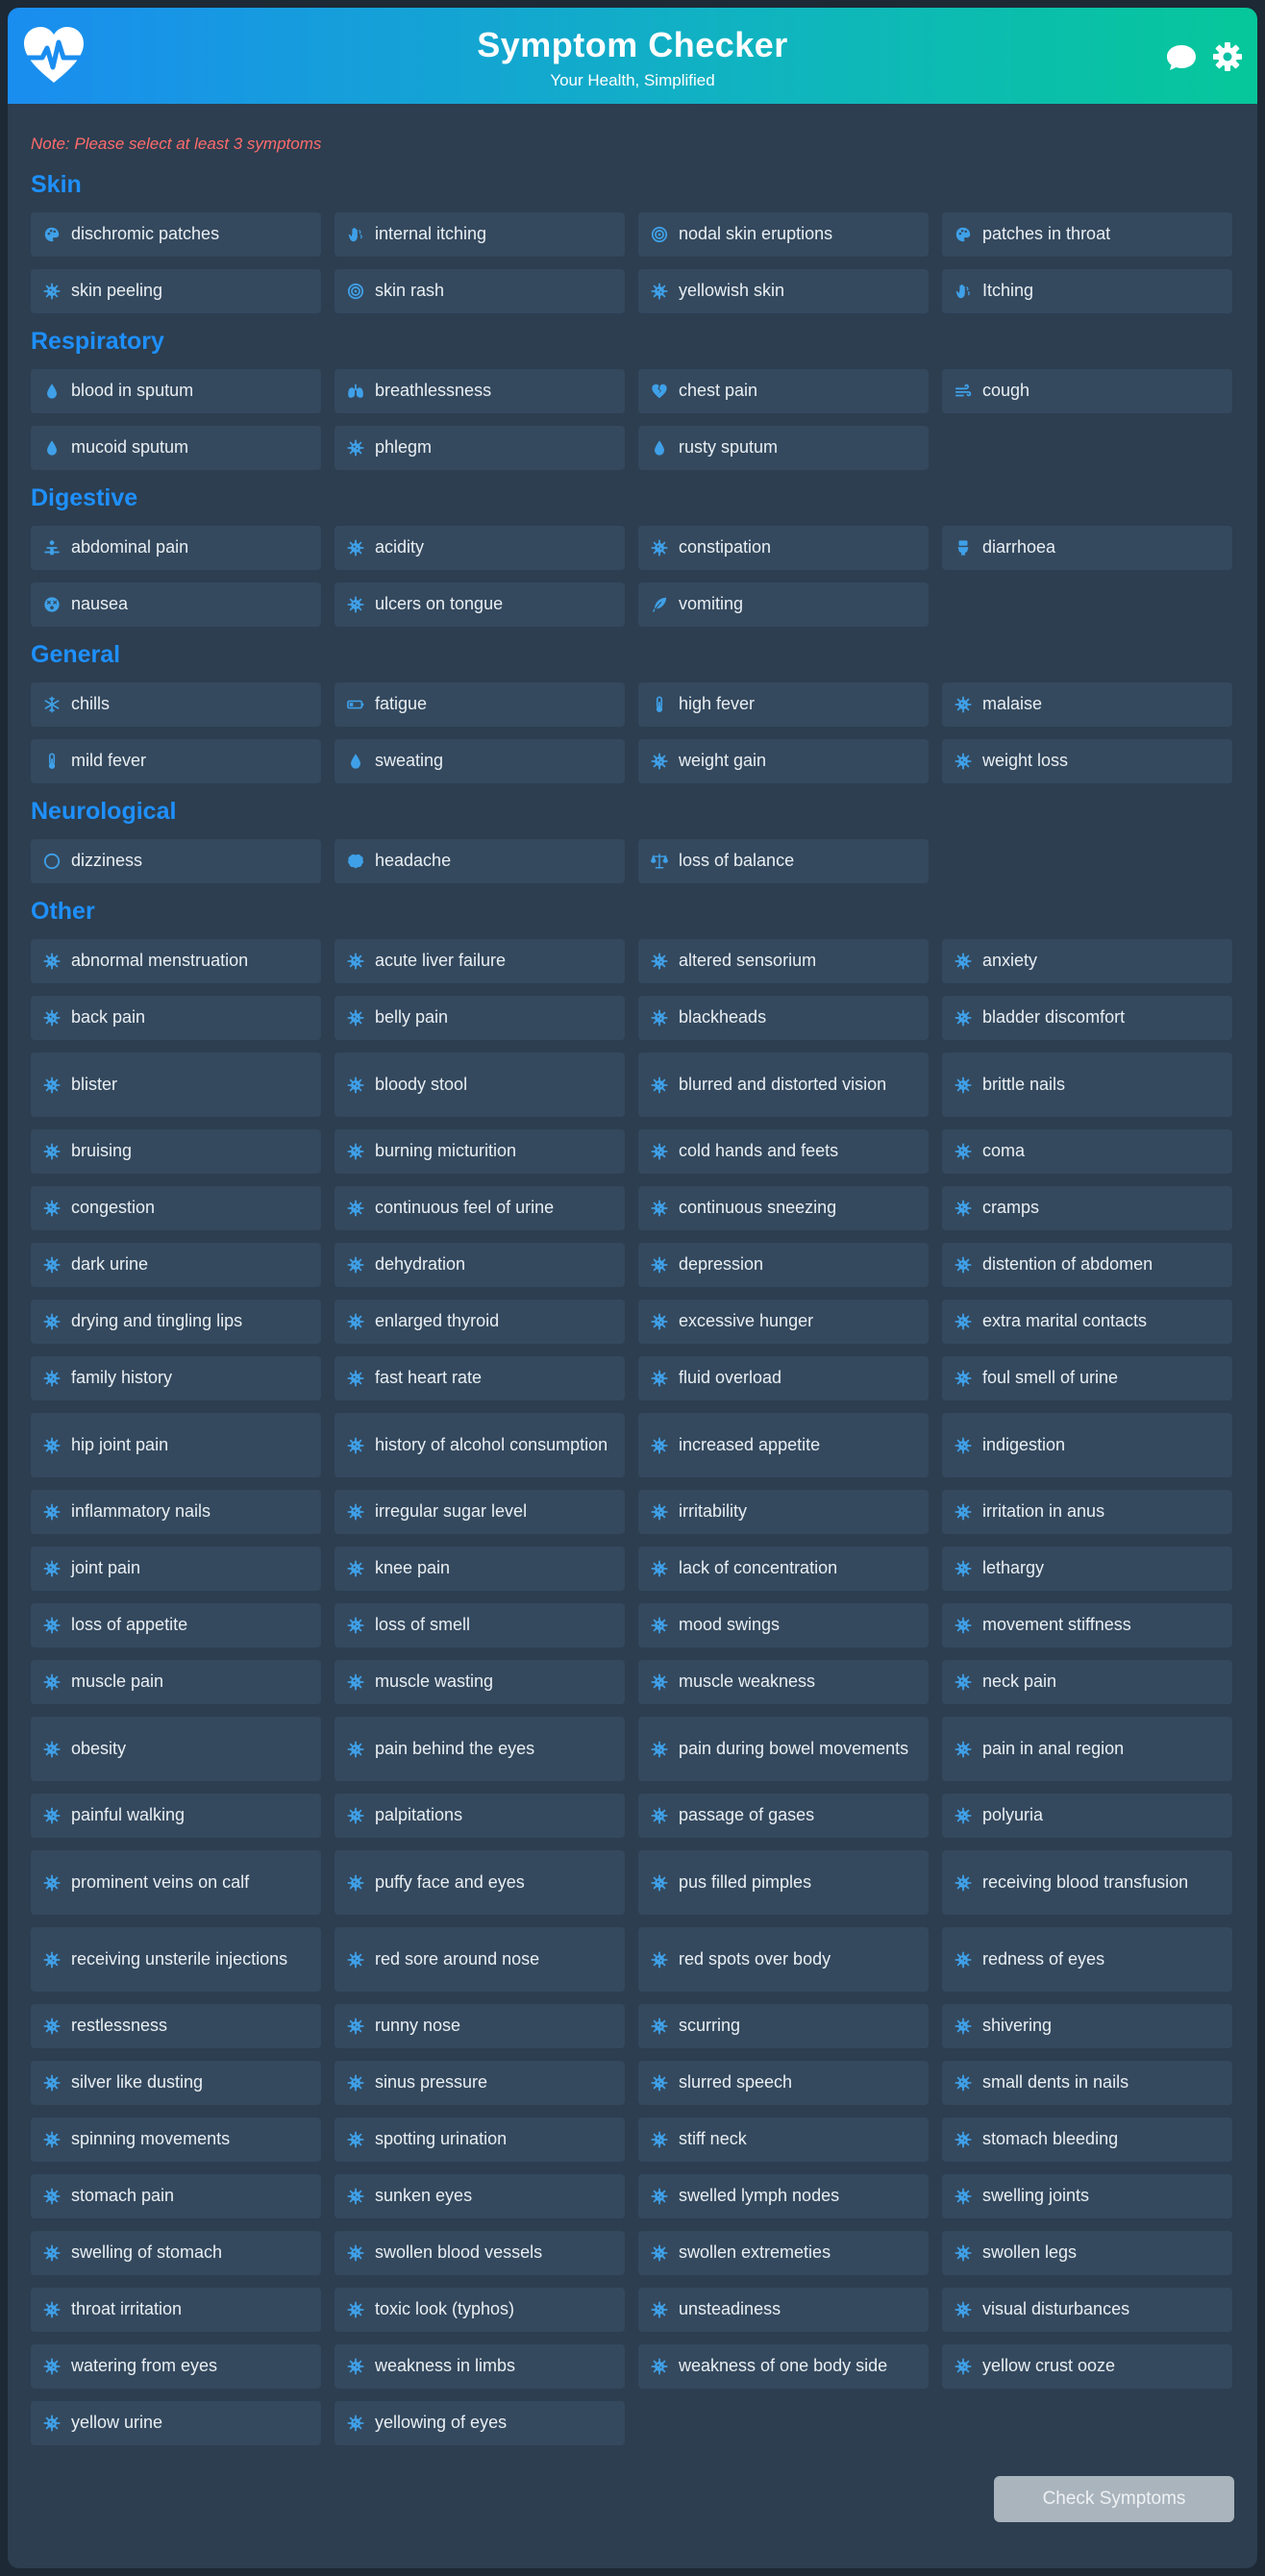  Describe the element at coordinates (176, 1569) in the screenshot. I see `symptom-option-joint-pain: joint pain` at that location.